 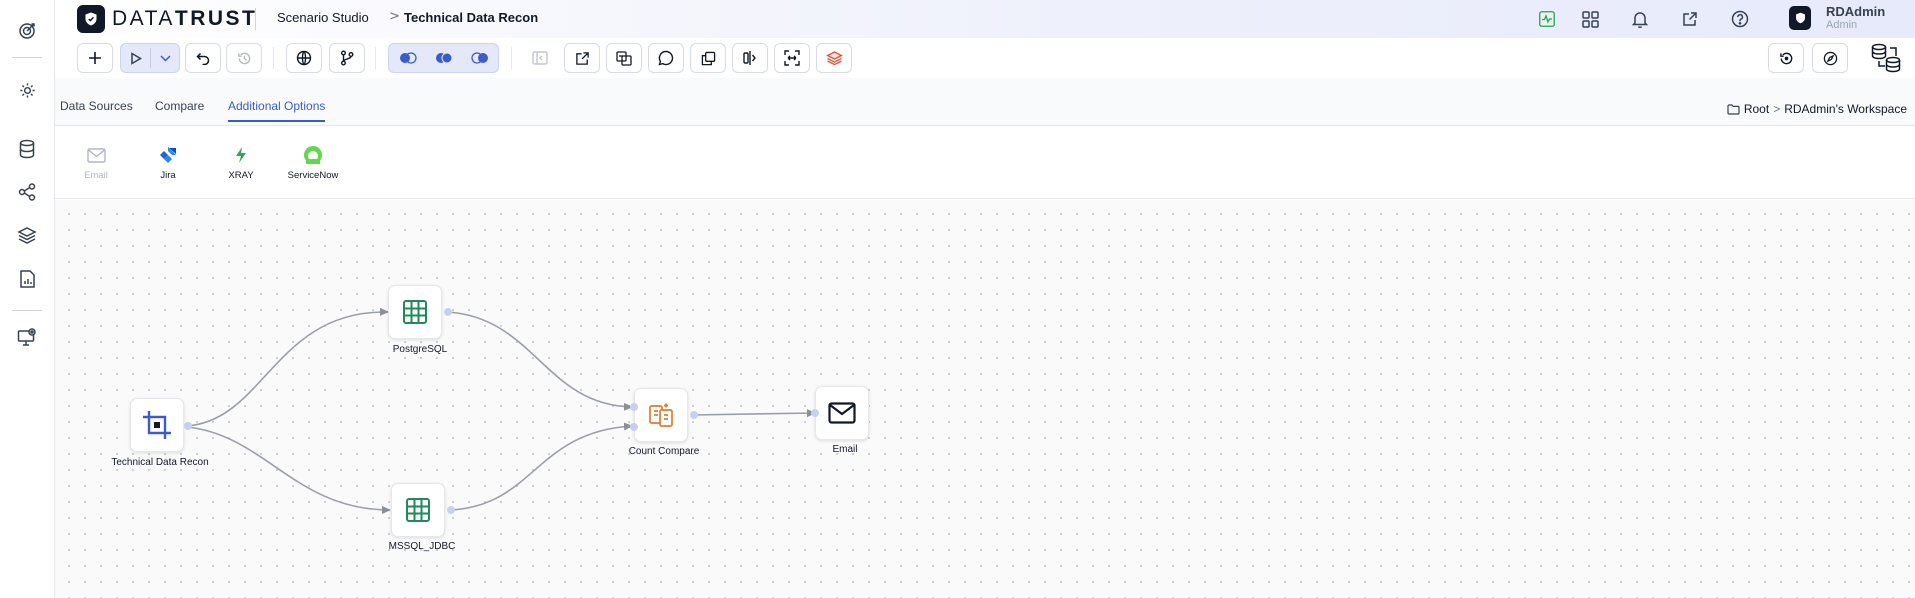 I want to click on edge-mssql-compare, so click(x=541, y=466).